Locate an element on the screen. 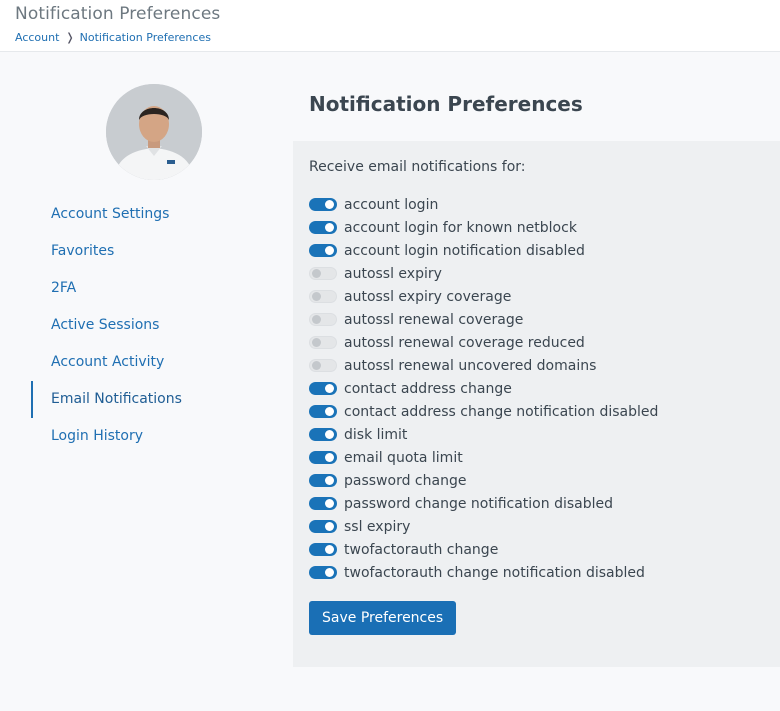  panel-heading: Receive email notifications for: is located at coordinates (417, 167).